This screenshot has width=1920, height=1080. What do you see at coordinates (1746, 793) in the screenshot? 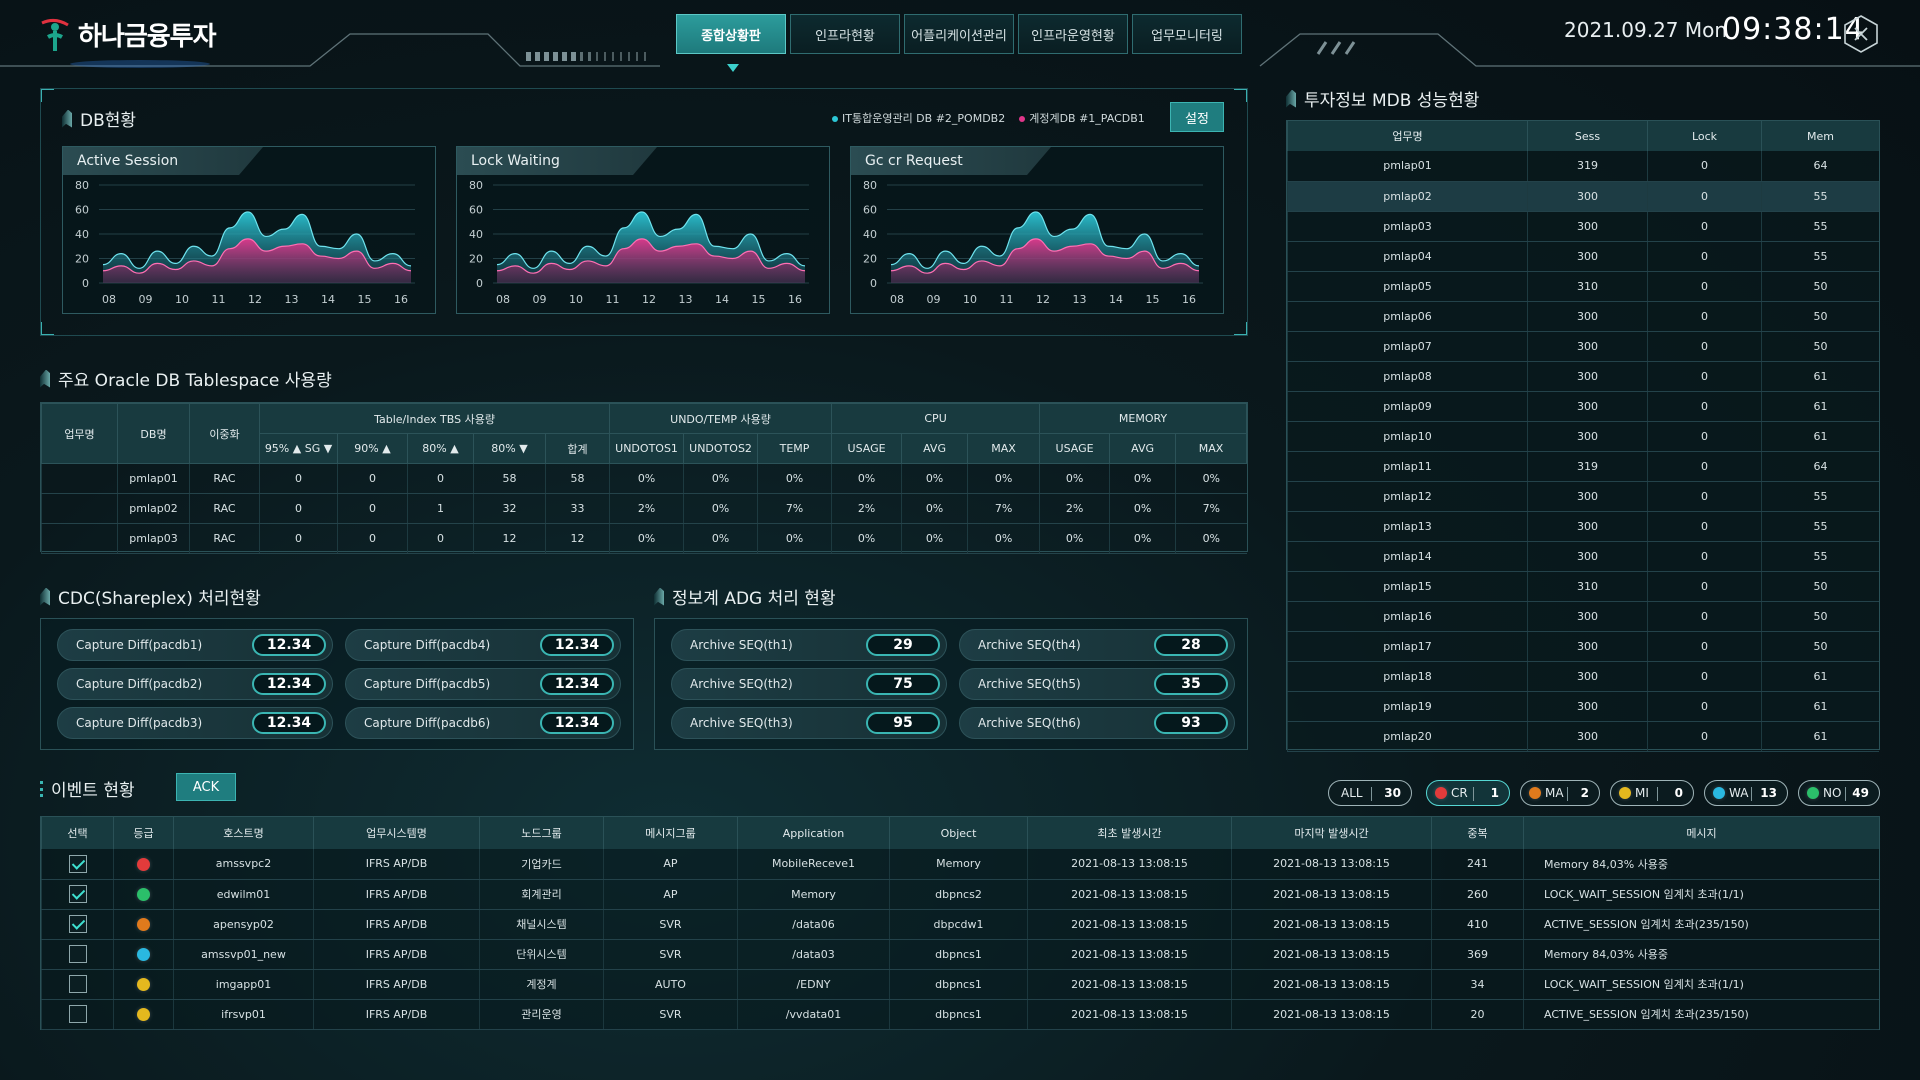
I see `filter-wa: WA 13` at bounding box center [1746, 793].